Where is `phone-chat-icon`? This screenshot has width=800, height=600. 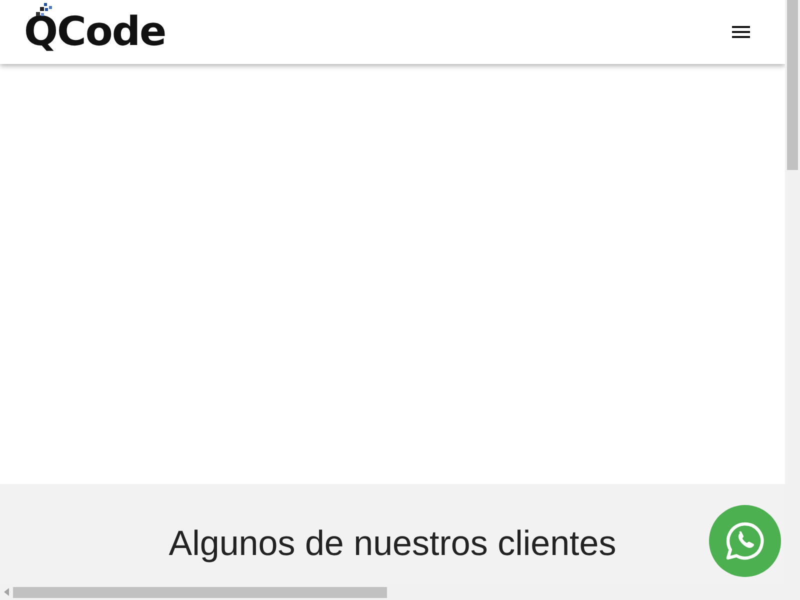 phone-chat-icon is located at coordinates (745, 541).